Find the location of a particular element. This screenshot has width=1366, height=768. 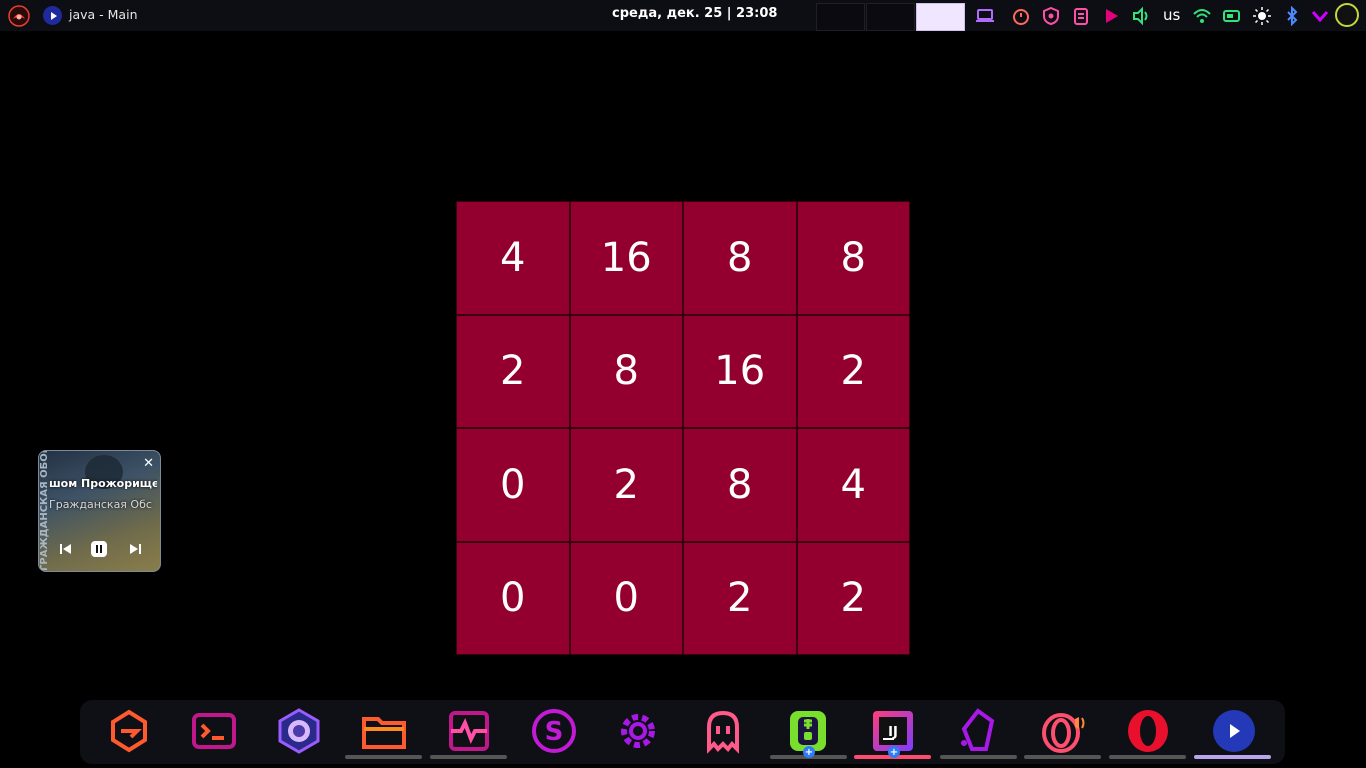

clock: среда, дек. 25 | 23:08 is located at coordinates (694, 13).